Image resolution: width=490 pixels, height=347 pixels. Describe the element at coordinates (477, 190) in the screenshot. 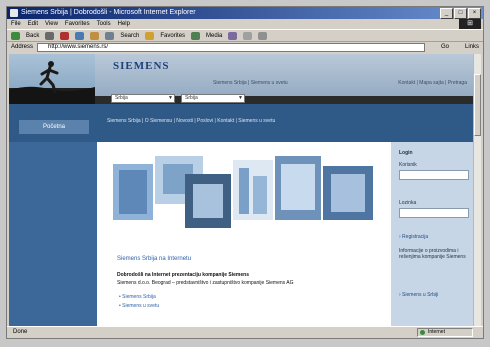

I see `vertical-scrollbar` at that location.